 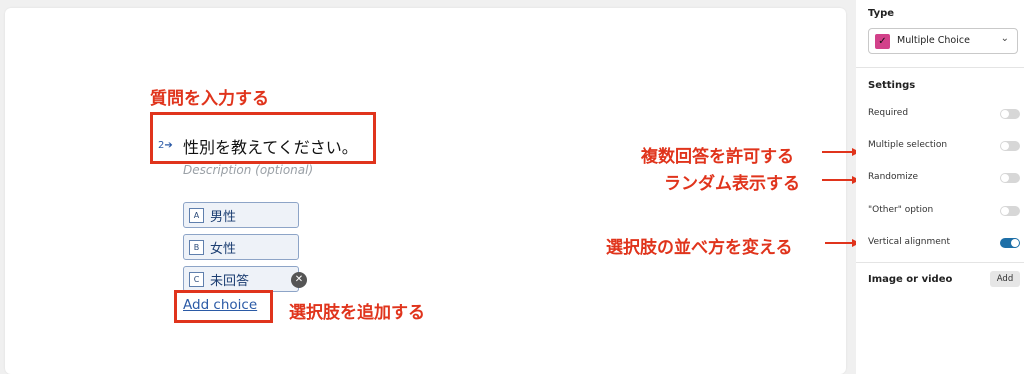 What do you see at coordinates (1010, 211) in the screenshot?
I see `other-option-toggle` at bounding box center [1010, 211].